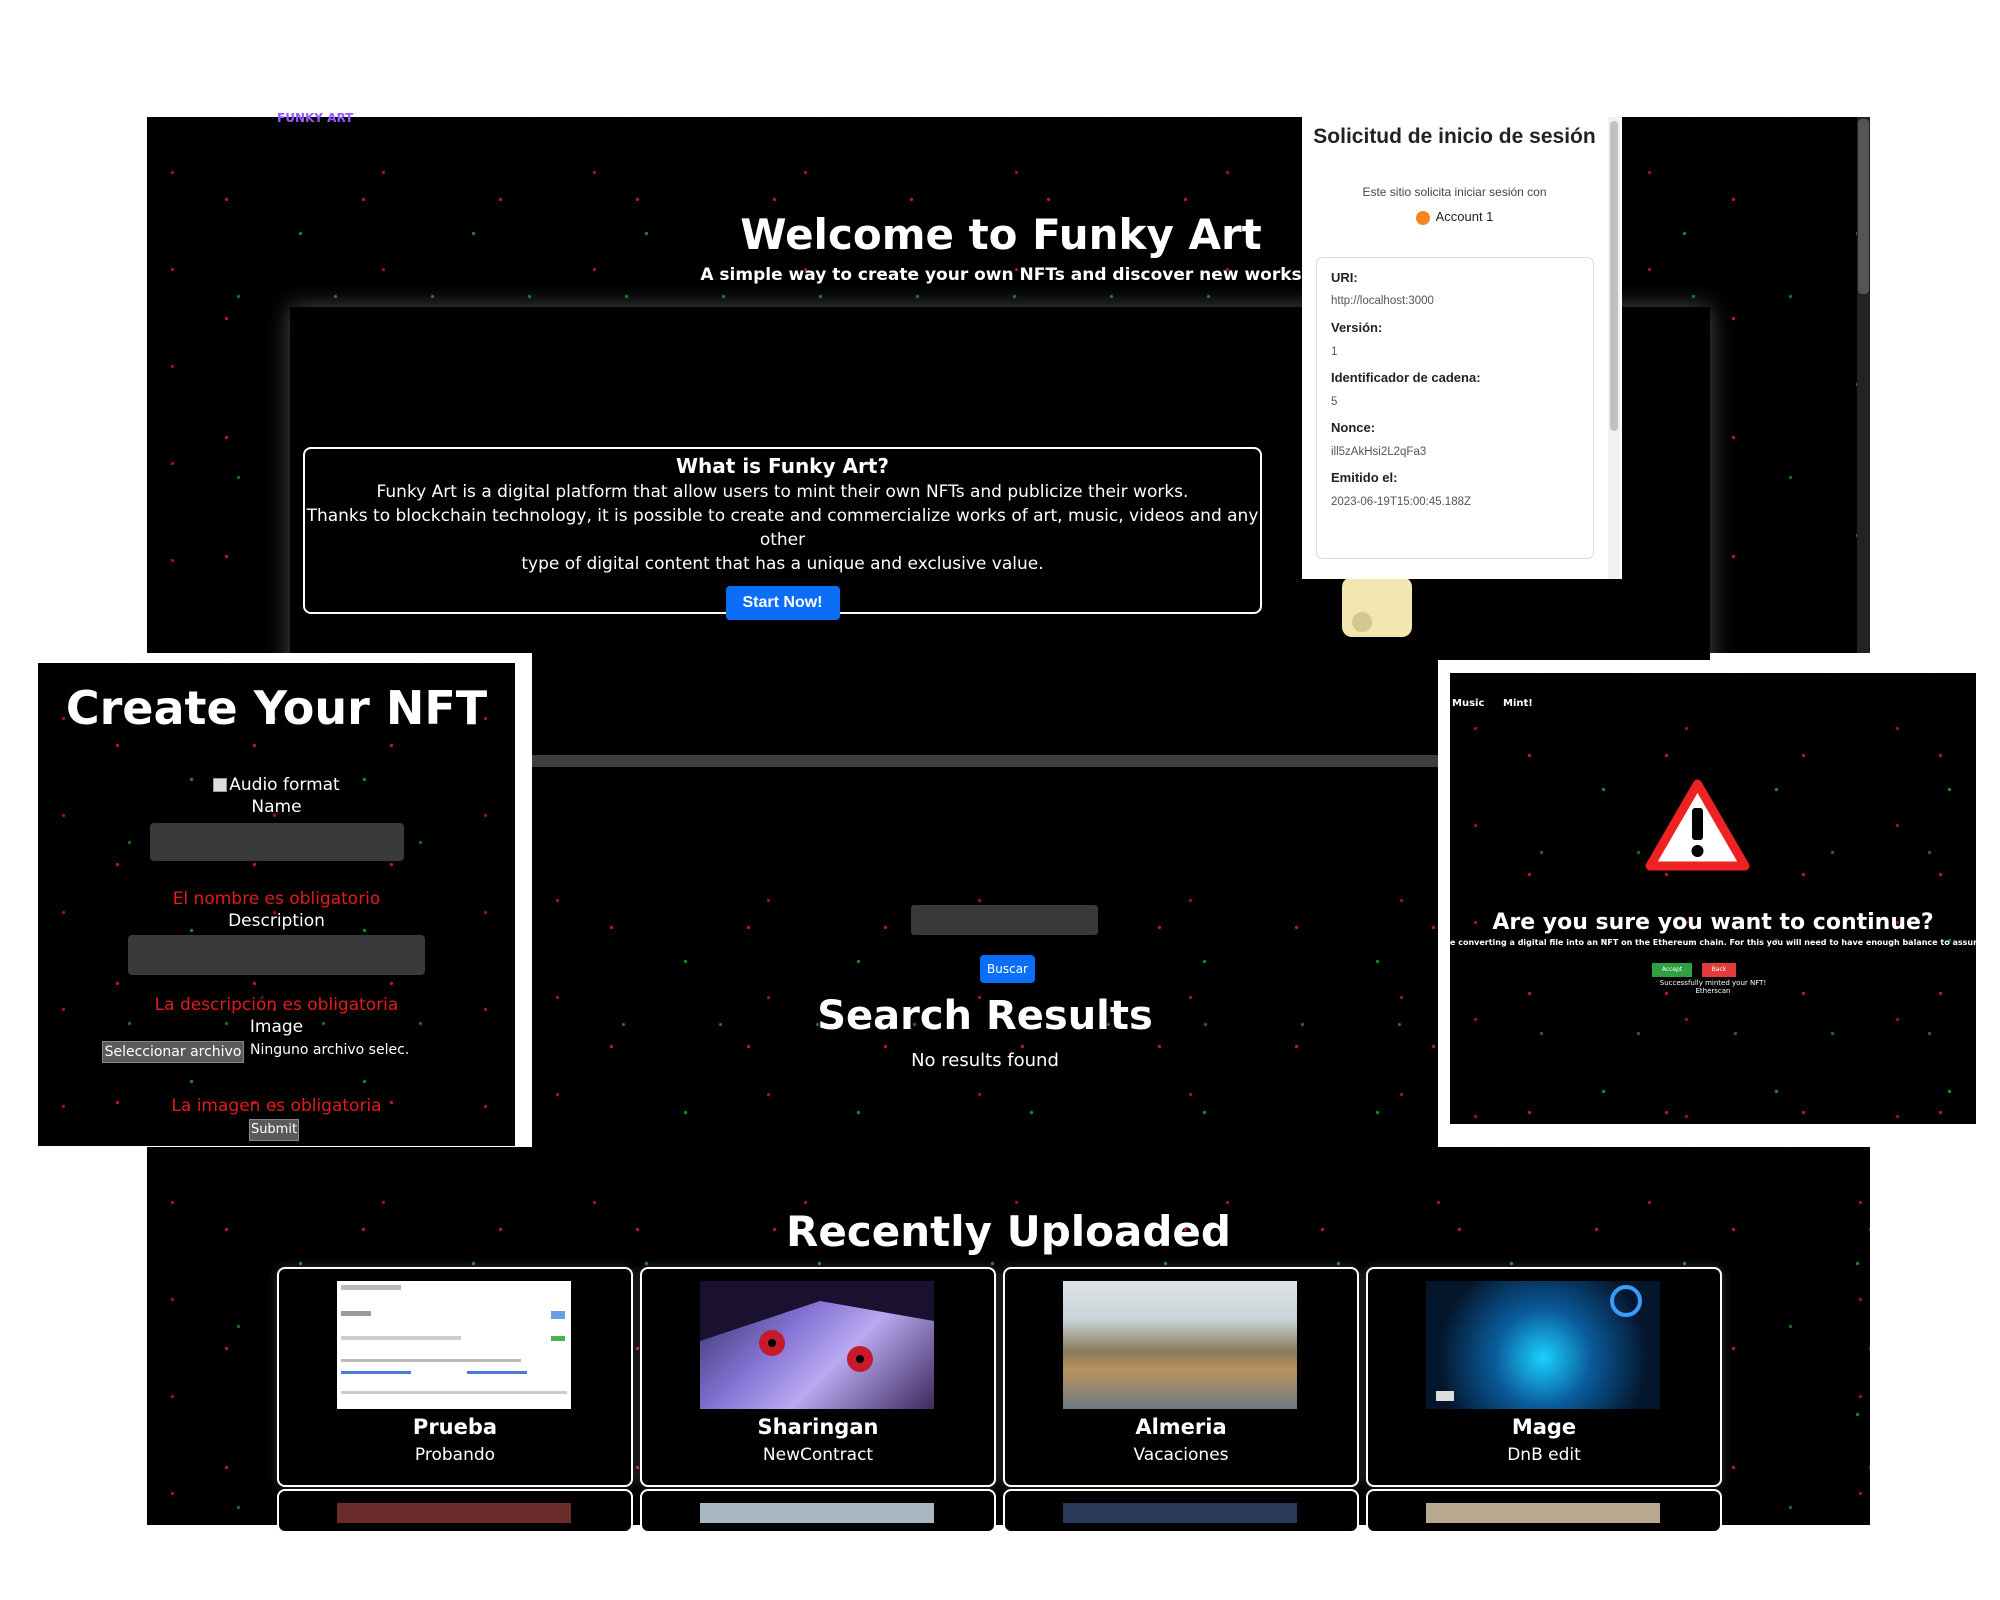  What do you see at coordinates (276, 921) in the screenshot?
I see `description-label: Description` at bounding box center [276, 921].